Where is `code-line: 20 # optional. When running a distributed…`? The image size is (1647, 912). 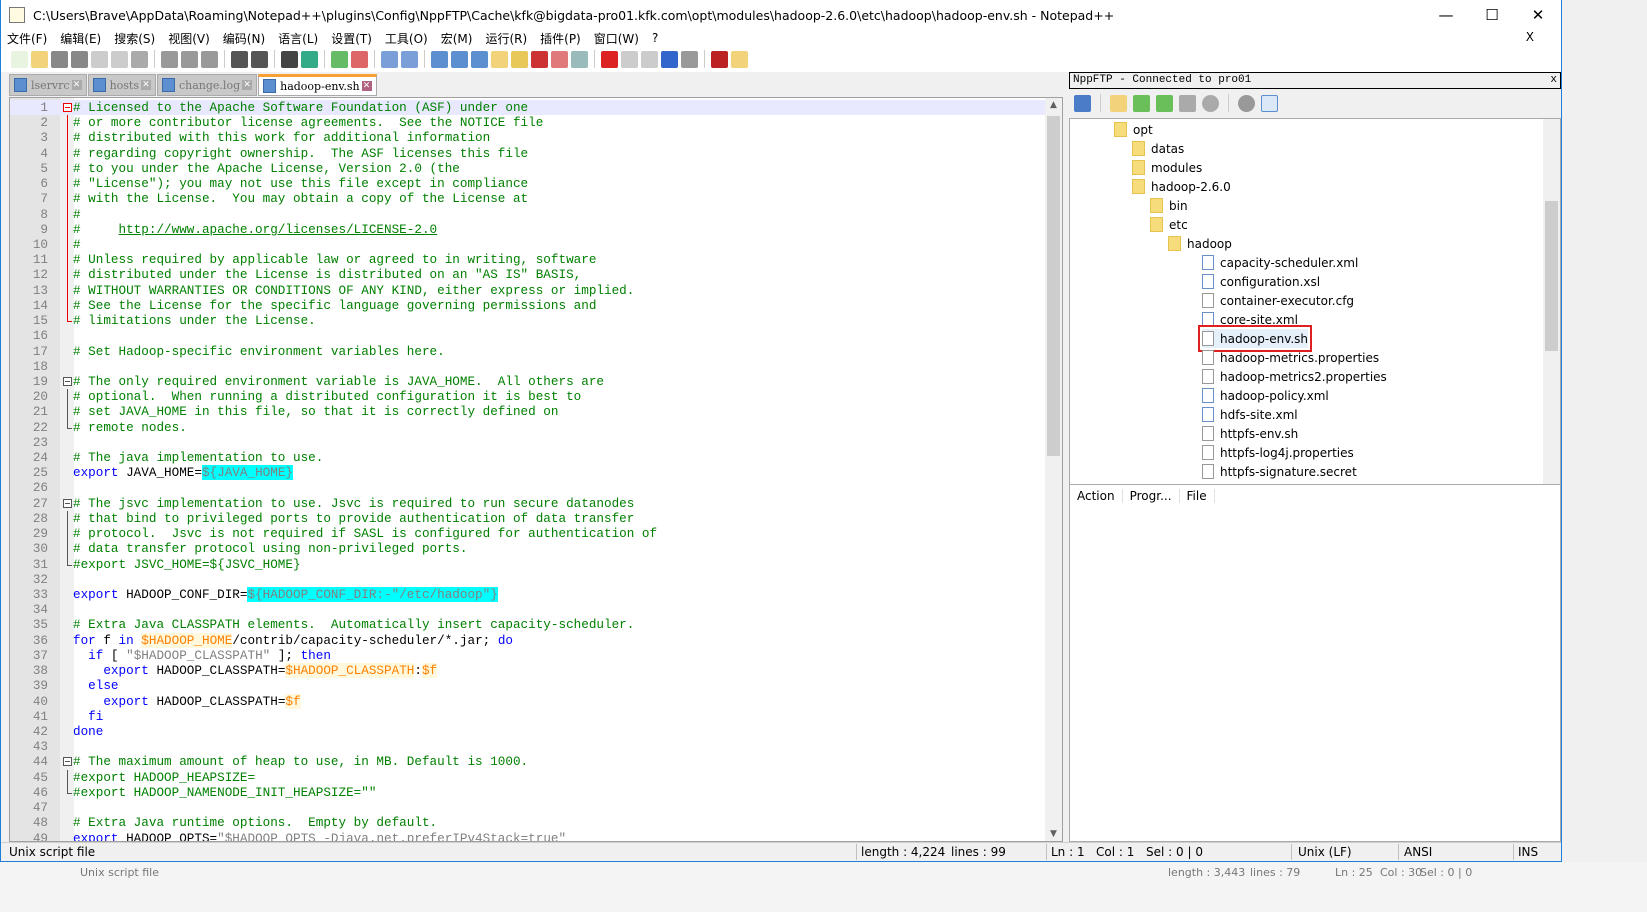
code-line: 20 # optional. When running a distributed… is located at coordinates (528, 397).